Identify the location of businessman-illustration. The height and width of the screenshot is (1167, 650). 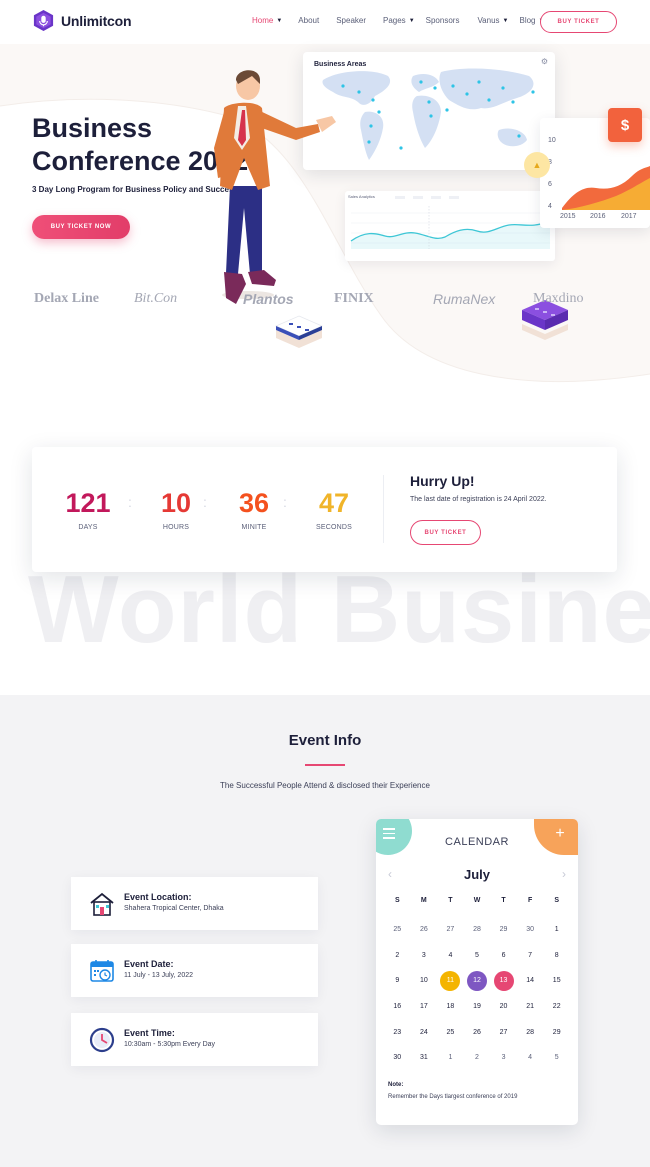
(275, 187).